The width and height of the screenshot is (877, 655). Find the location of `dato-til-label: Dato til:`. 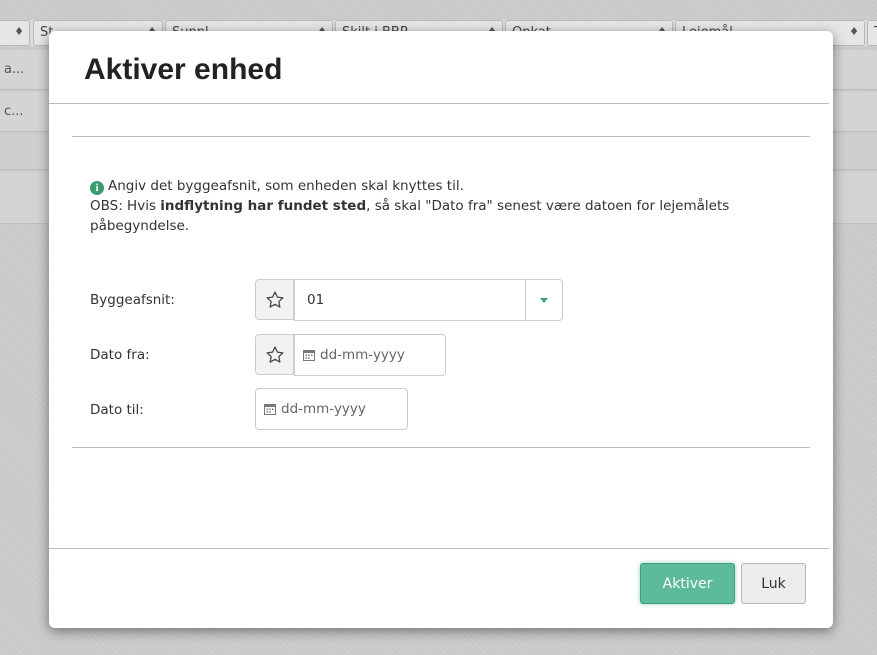

dato-til-label: Dato til: is located at coordinates (117, 410).